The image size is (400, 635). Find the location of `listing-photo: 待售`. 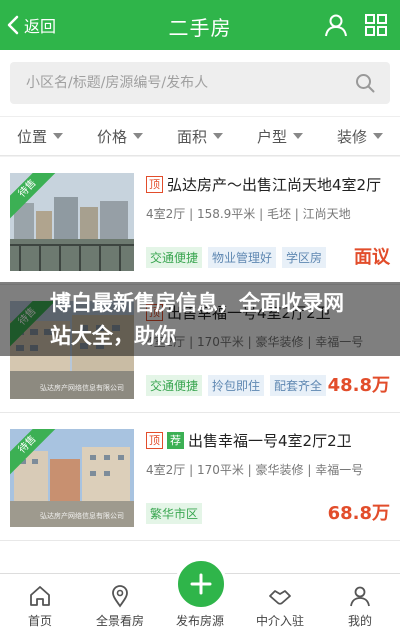

listing-photo: 待售 is located at coordinates (72, 222).